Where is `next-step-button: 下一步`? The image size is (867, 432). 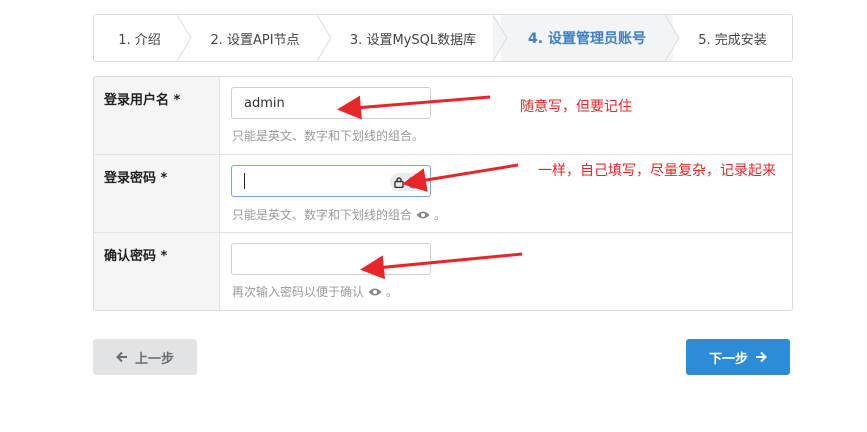
next-step-button: 下一步 is located at coordinates (738, 357).